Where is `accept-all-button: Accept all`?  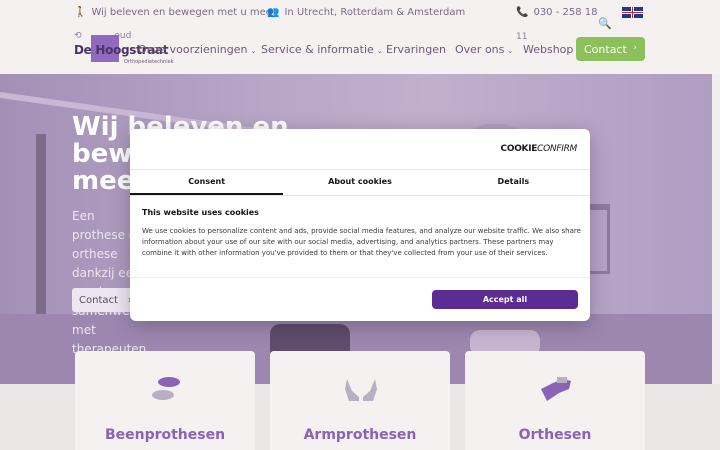 accept-all-button: Accept all is located at coordinates (505, 299).